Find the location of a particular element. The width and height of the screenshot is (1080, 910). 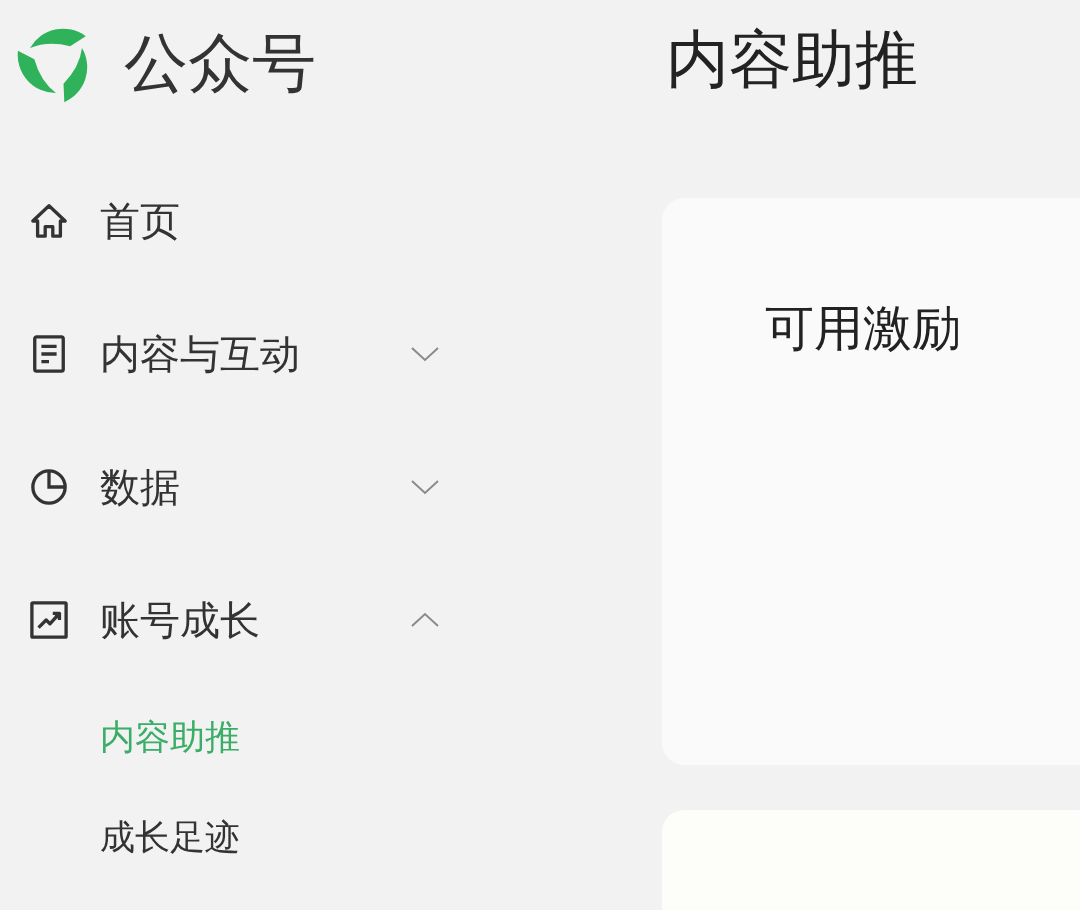

home-icon is located at coordinates (49, 220).